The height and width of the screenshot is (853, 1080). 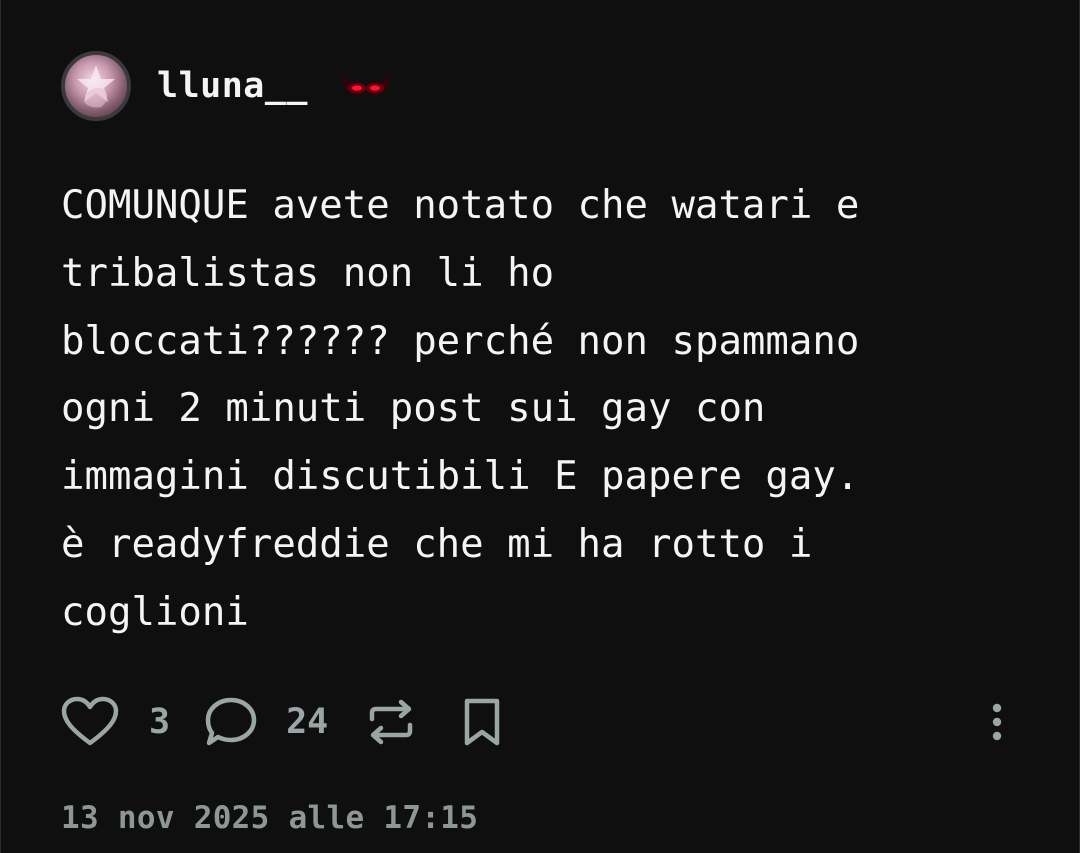 I want to click on heart-icon, so click(x=90, y=722).